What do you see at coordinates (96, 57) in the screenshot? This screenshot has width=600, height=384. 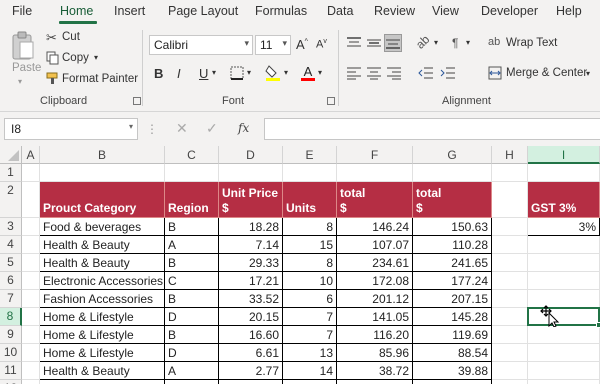 I see `copy-dropdown-icon: ▾` at bounding box center [96, 57].